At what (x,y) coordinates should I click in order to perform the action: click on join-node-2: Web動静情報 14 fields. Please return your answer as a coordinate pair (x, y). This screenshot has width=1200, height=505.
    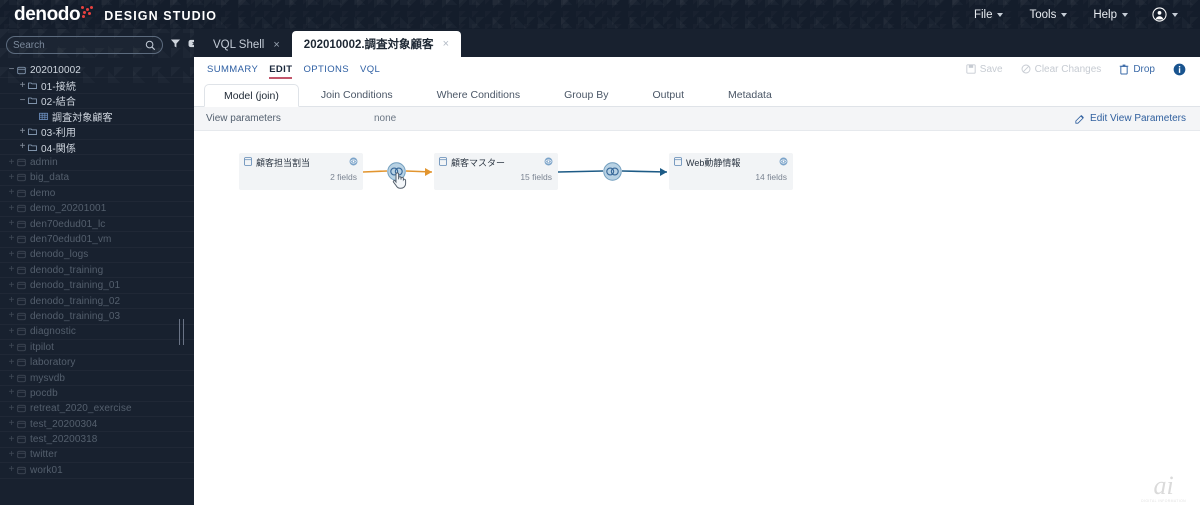
    Looking at the image, I should click on (731, 171).